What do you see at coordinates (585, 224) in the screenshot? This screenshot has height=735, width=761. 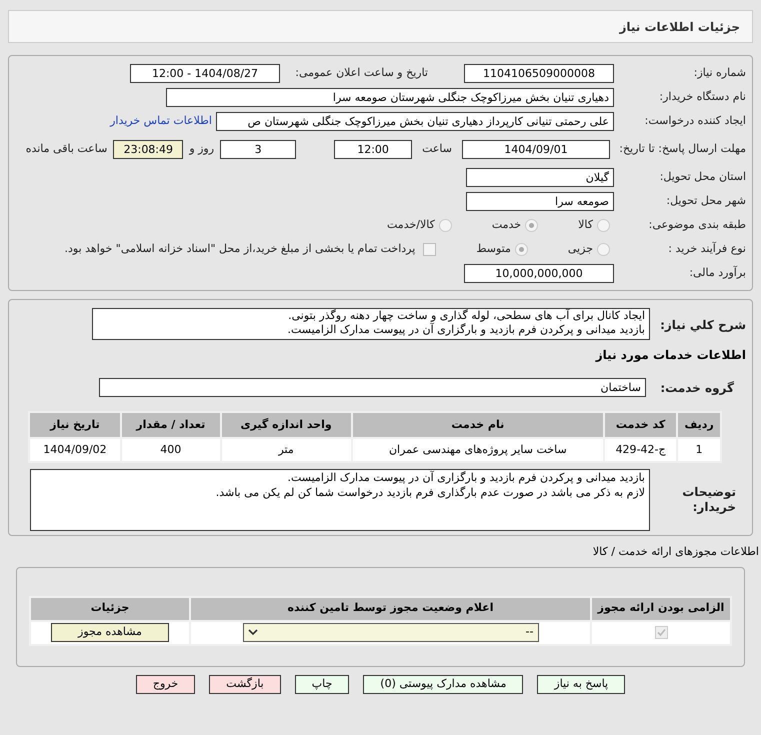 I see `field-label: کالا` at bounding box center [585, 224].